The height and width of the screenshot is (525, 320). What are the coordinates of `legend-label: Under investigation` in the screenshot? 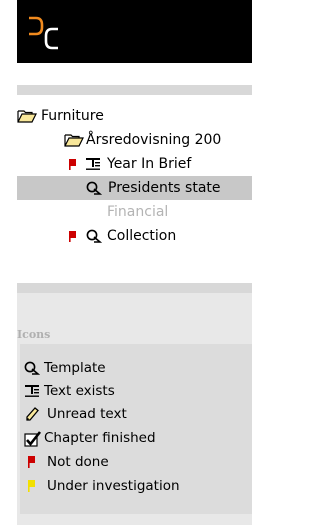 It's located at (113, 486).